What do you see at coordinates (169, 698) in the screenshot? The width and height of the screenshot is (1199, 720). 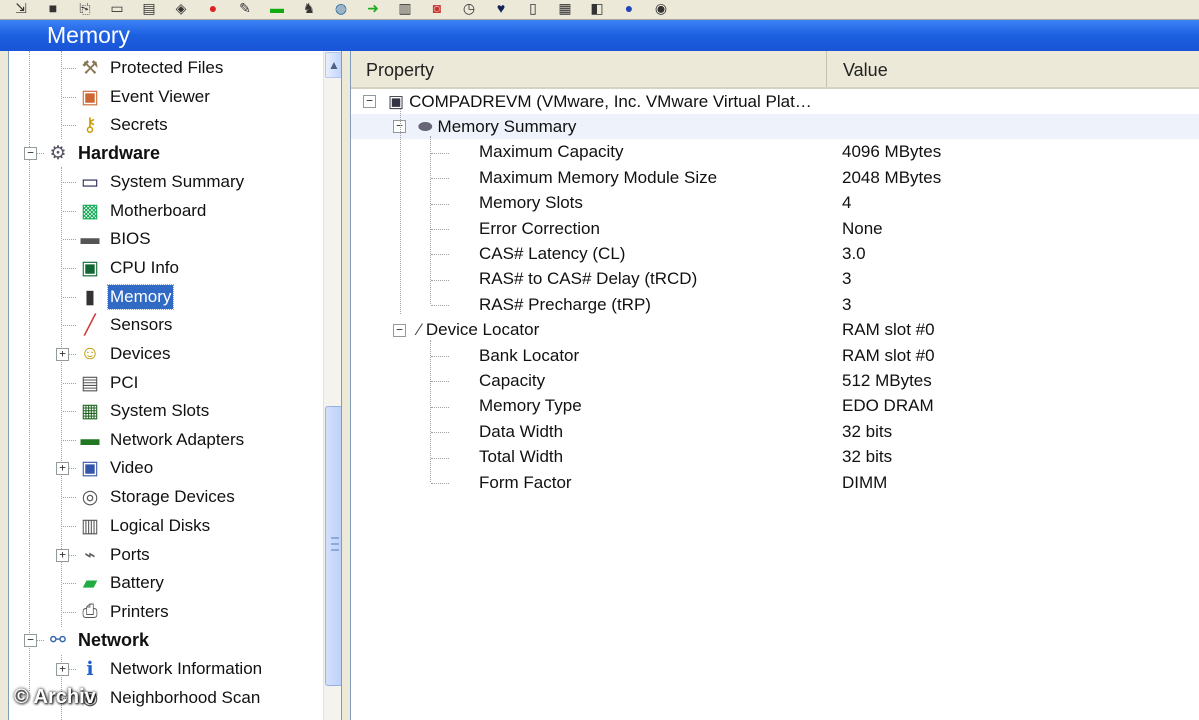 I see `tree-item-neighborhood-scan: ◉ Neighborhood Scan` at bounding box center [169, 698].